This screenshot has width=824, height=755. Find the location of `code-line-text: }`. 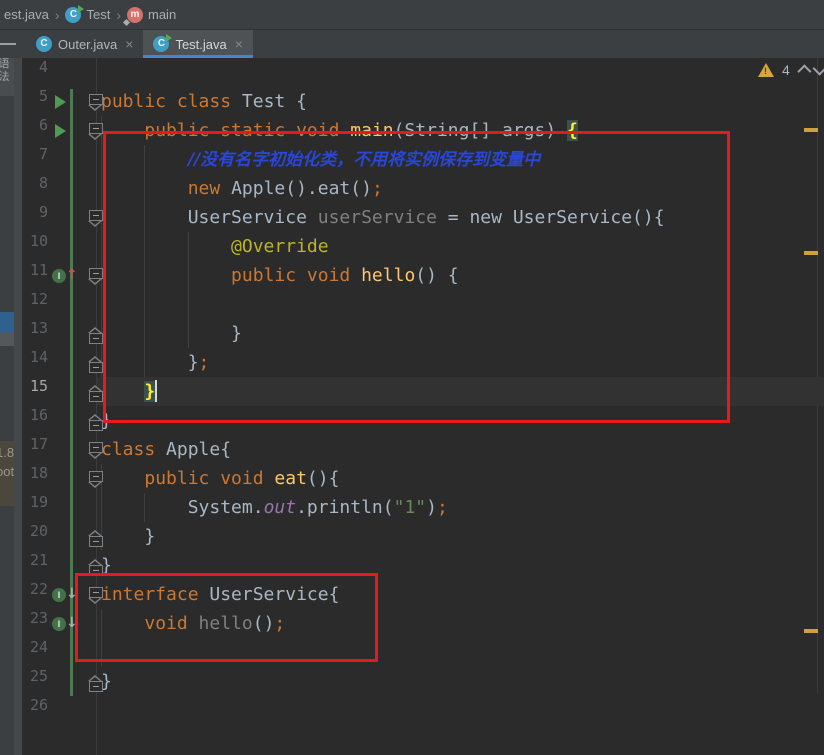

code-line-text: } is located at coordinates (128, 536).